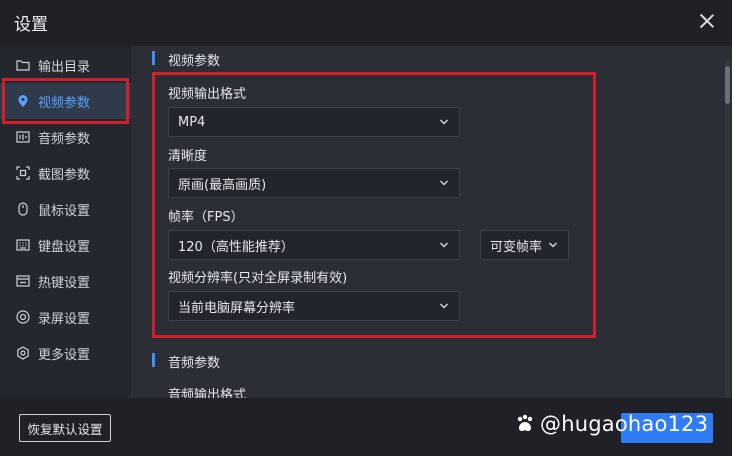  I want to click on watermark: @hugaohao123, so click(611, 424).